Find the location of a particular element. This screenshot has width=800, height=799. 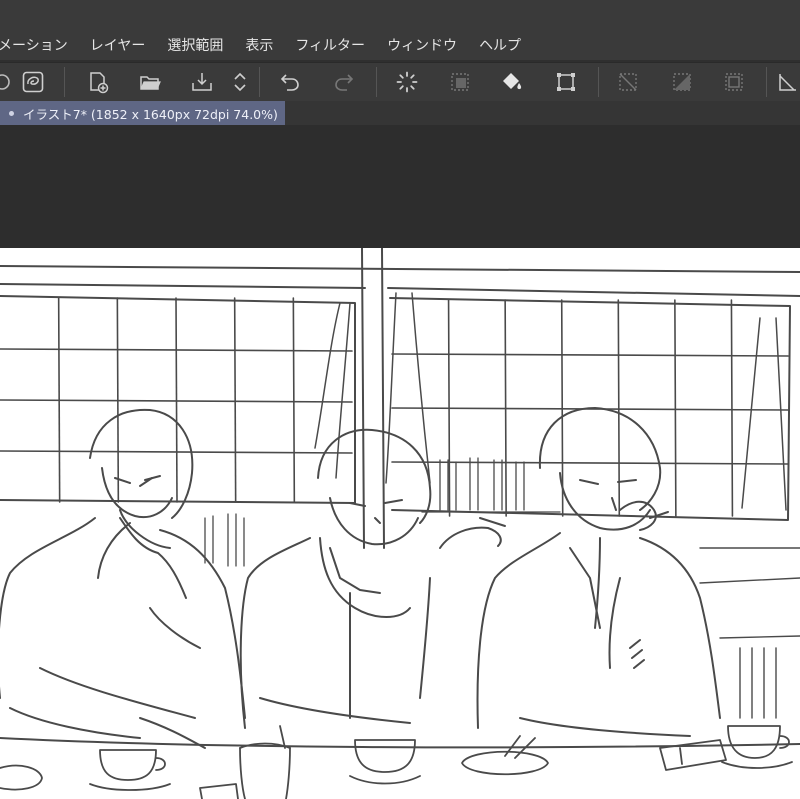

undo-icon is located at coordinates (289, 82).